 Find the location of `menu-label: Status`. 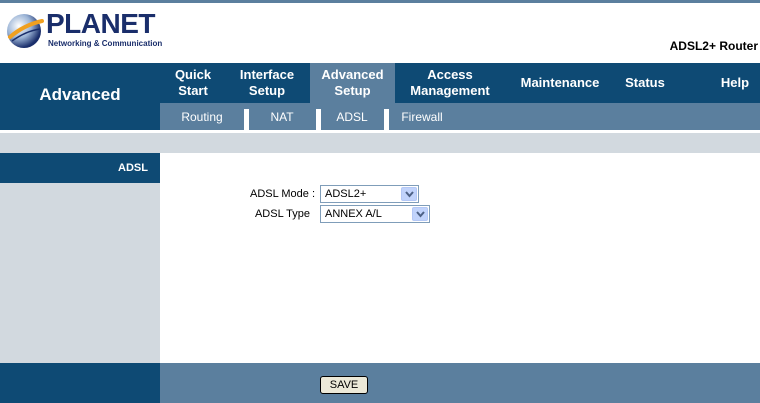

menu-label: Status is located at coordinates (645, 82).